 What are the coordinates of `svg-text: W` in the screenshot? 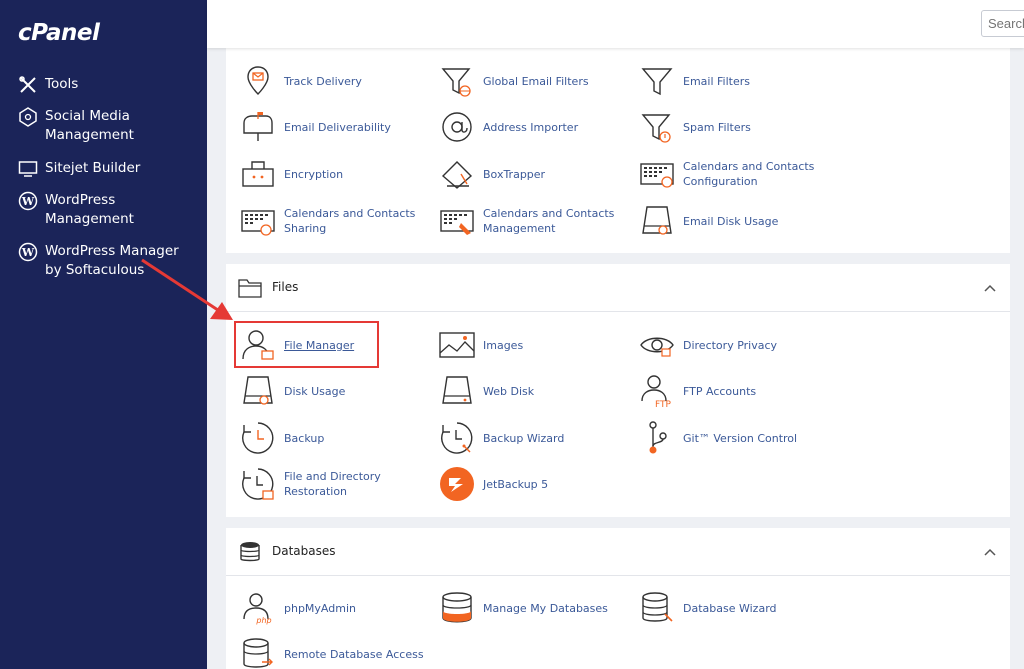 It's located at (28, 252).